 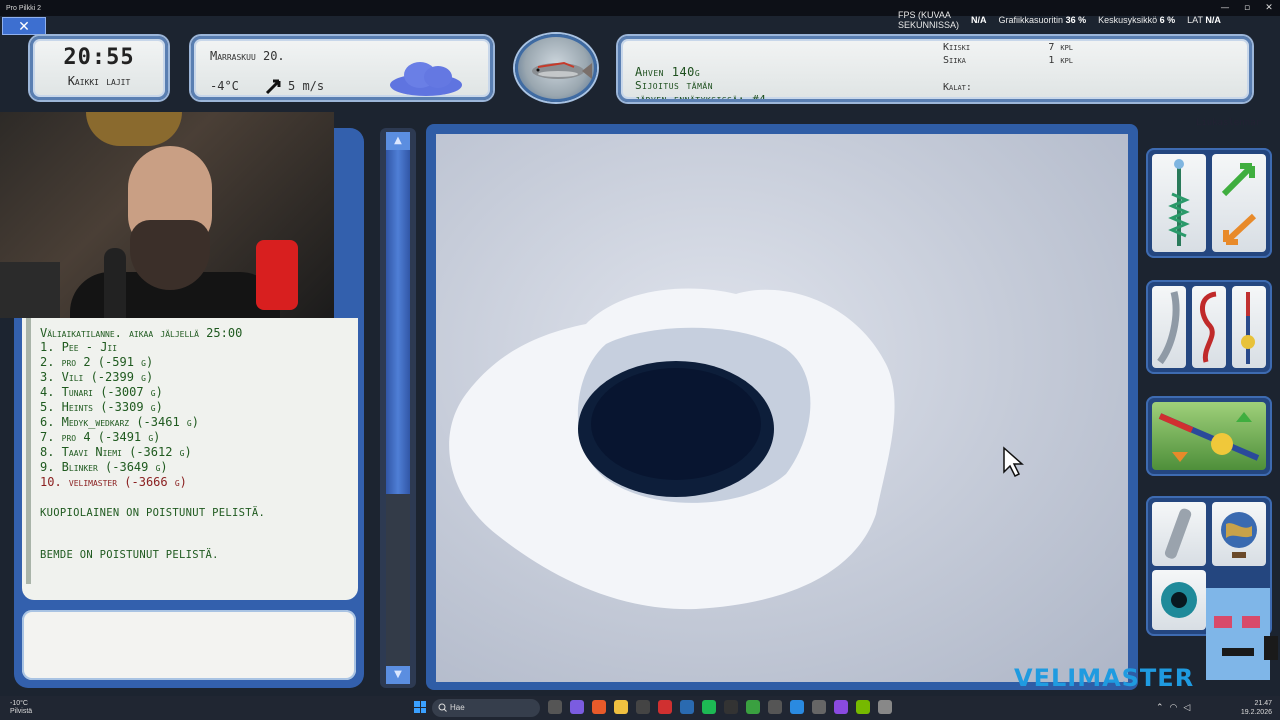 I want to click on start-icon, so click(x=420, y=707).